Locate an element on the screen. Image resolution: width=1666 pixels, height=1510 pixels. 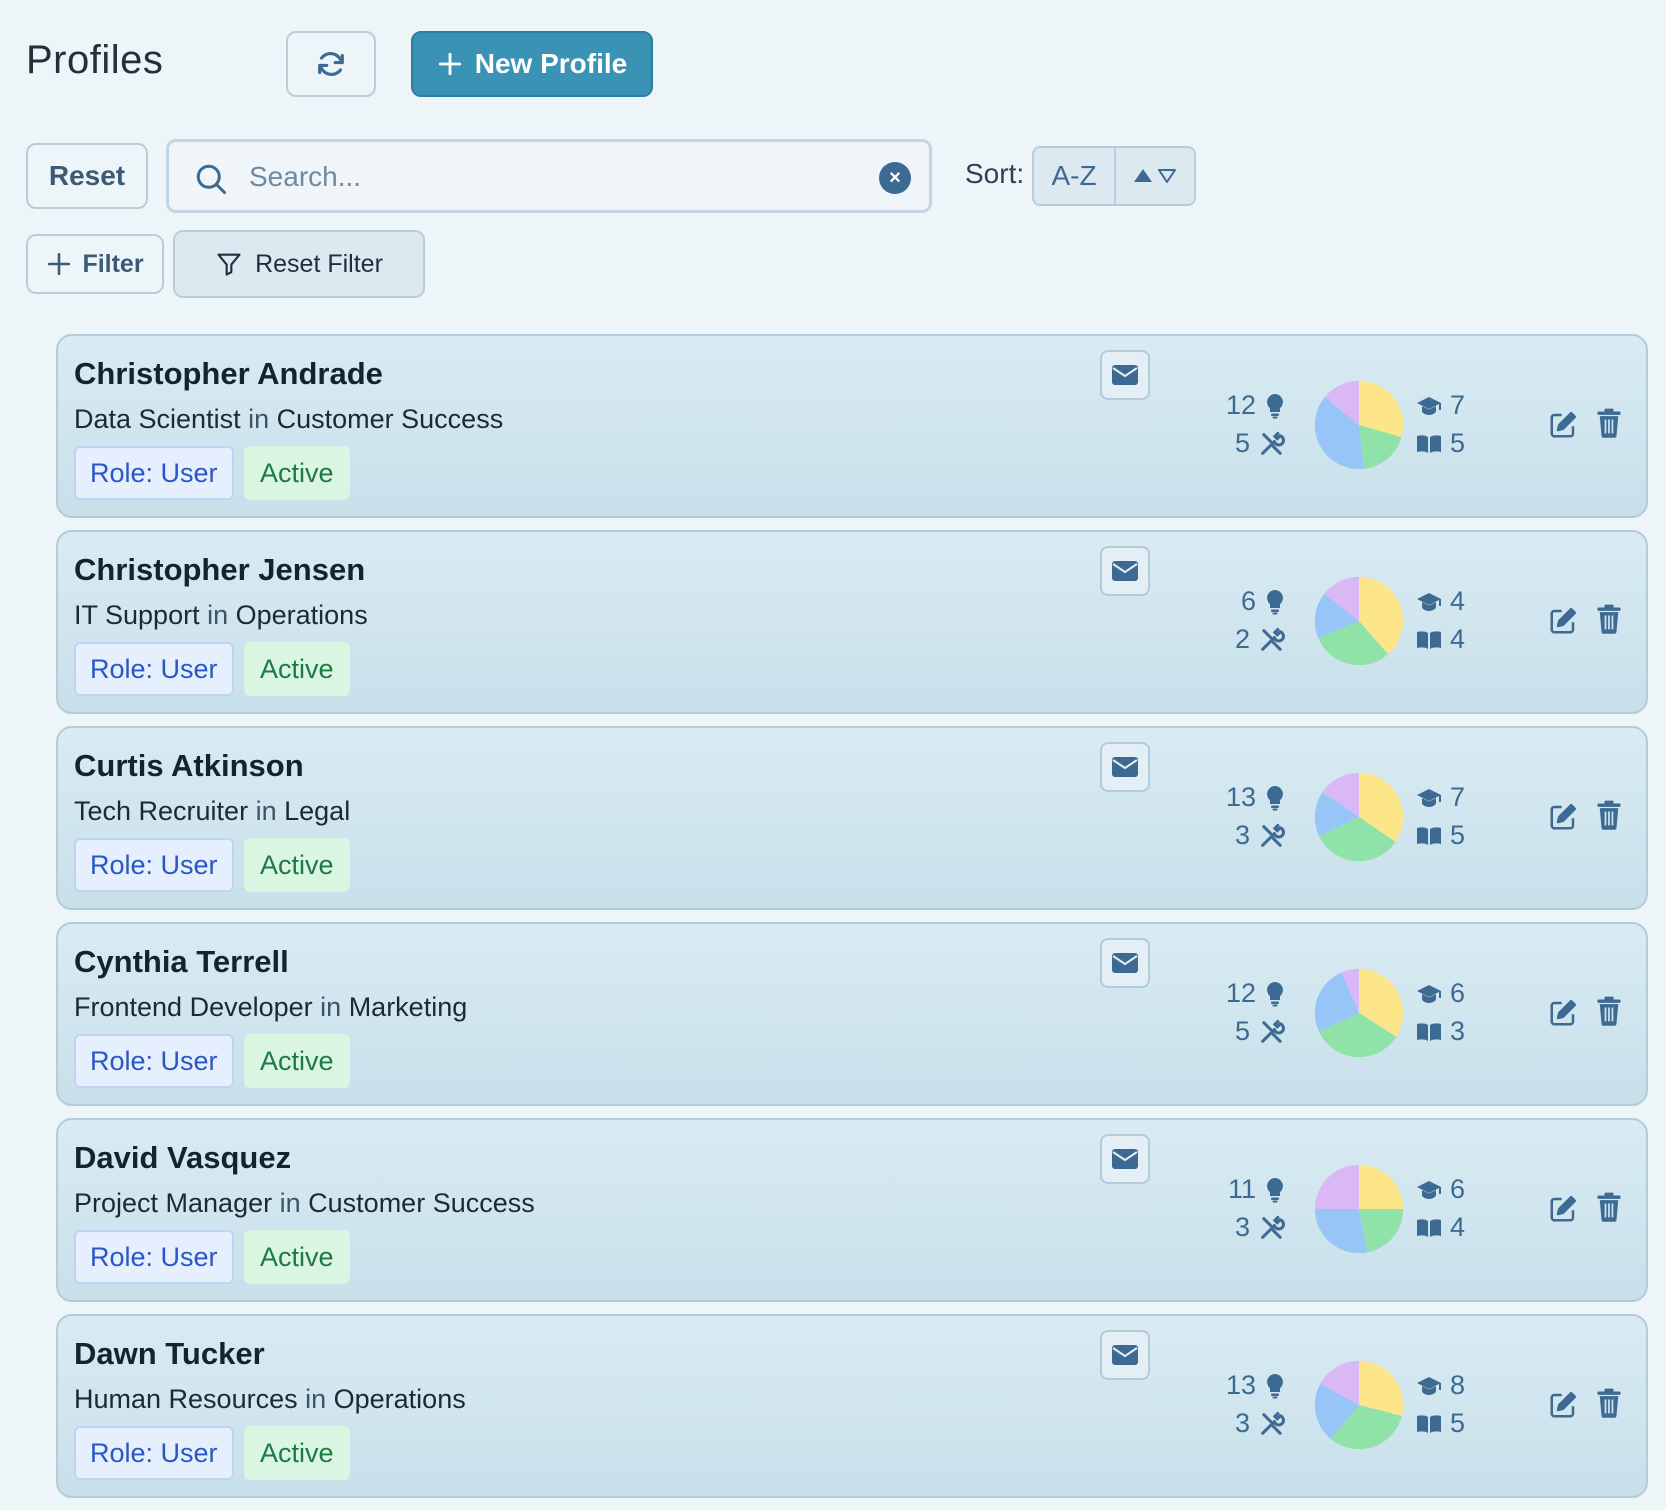
book-icon is located at coordinates (1429, 1227).